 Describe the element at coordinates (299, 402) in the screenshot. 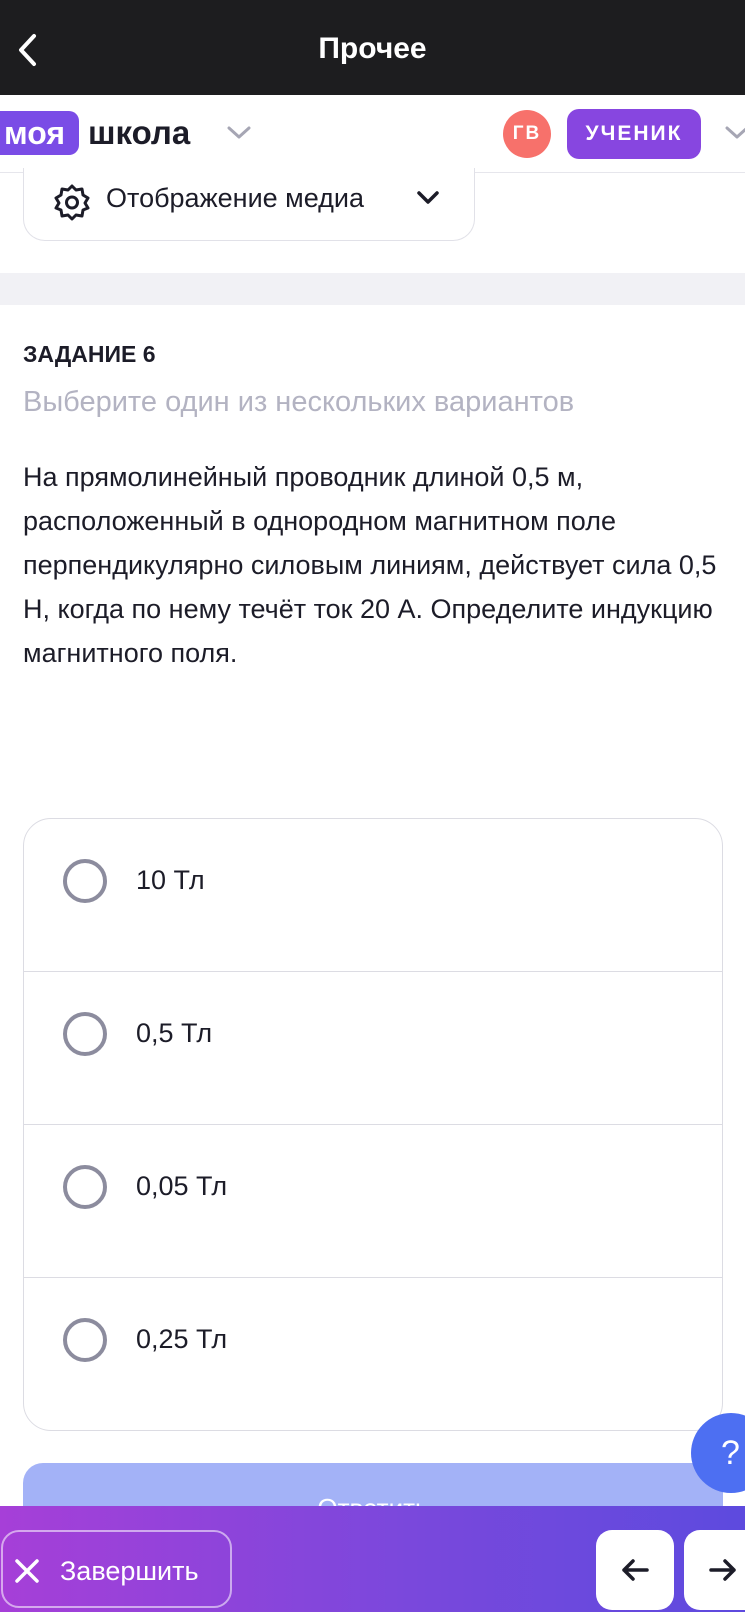

I see `task-hint: Выберите один из нескольких вариантов` at that location.